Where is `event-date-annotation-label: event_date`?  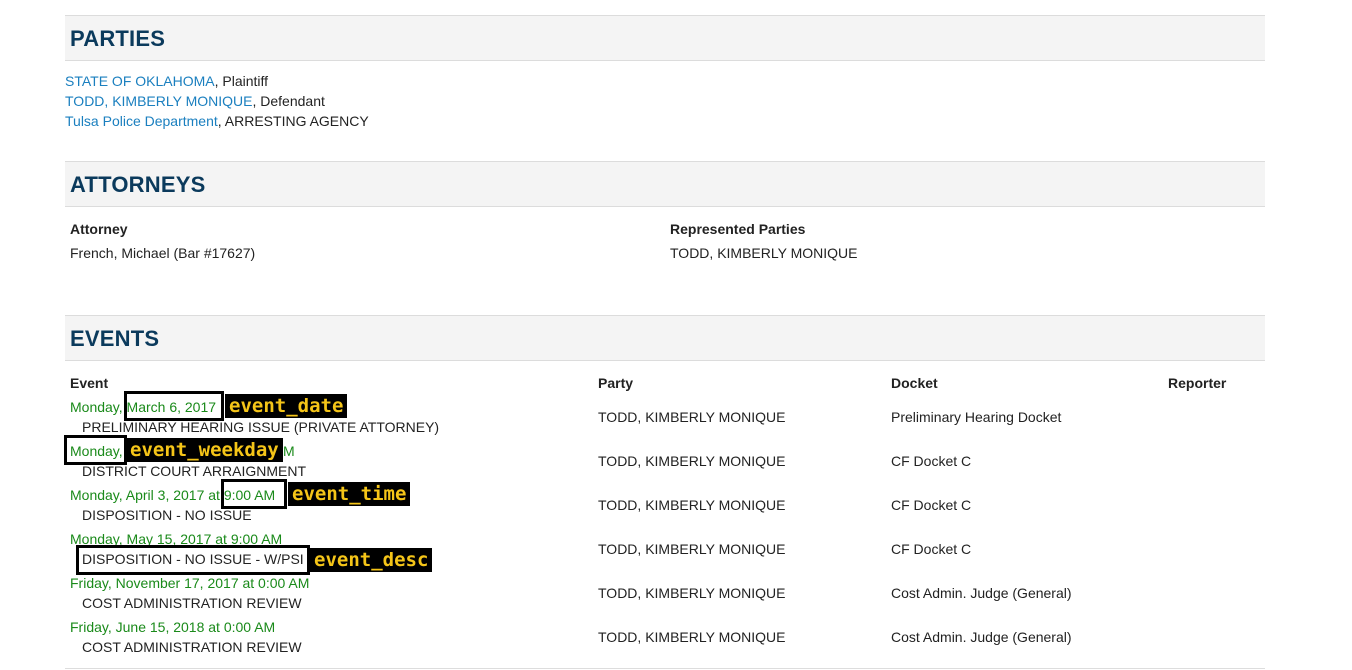 event-date-annotation-label: event_date is located at coordinates (286, 406).